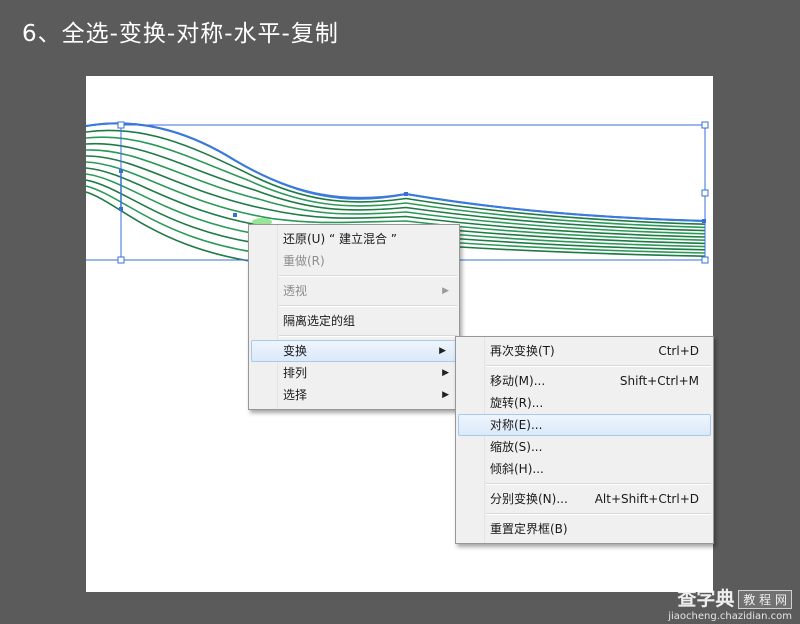 The image size is (800, 624). I want to click on menu-item-shortcut: Ctrl+D, so click(678, 351).